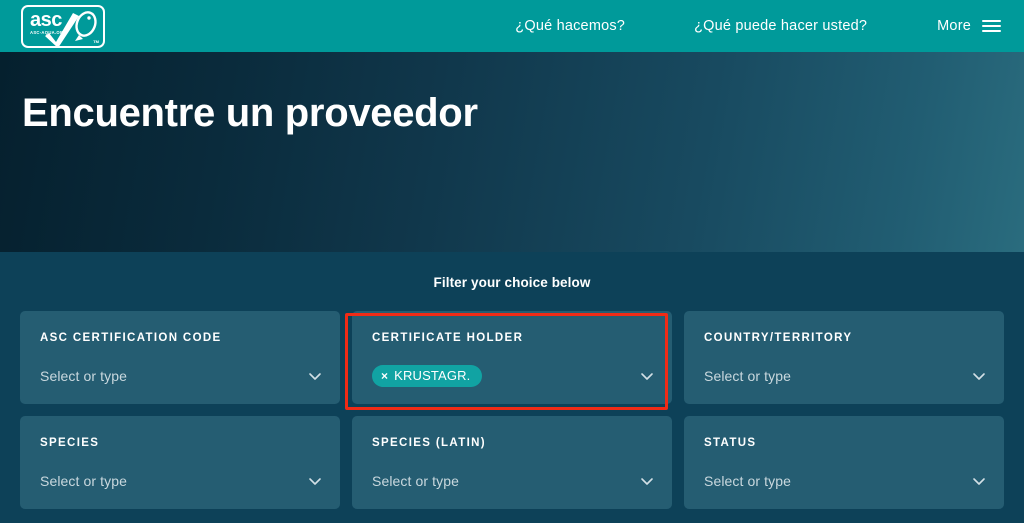 This screenshot has height=523, width=1024. I want to click on filter-species-latin: SPECIES (LATIN) Select or type, so click(512, 462).